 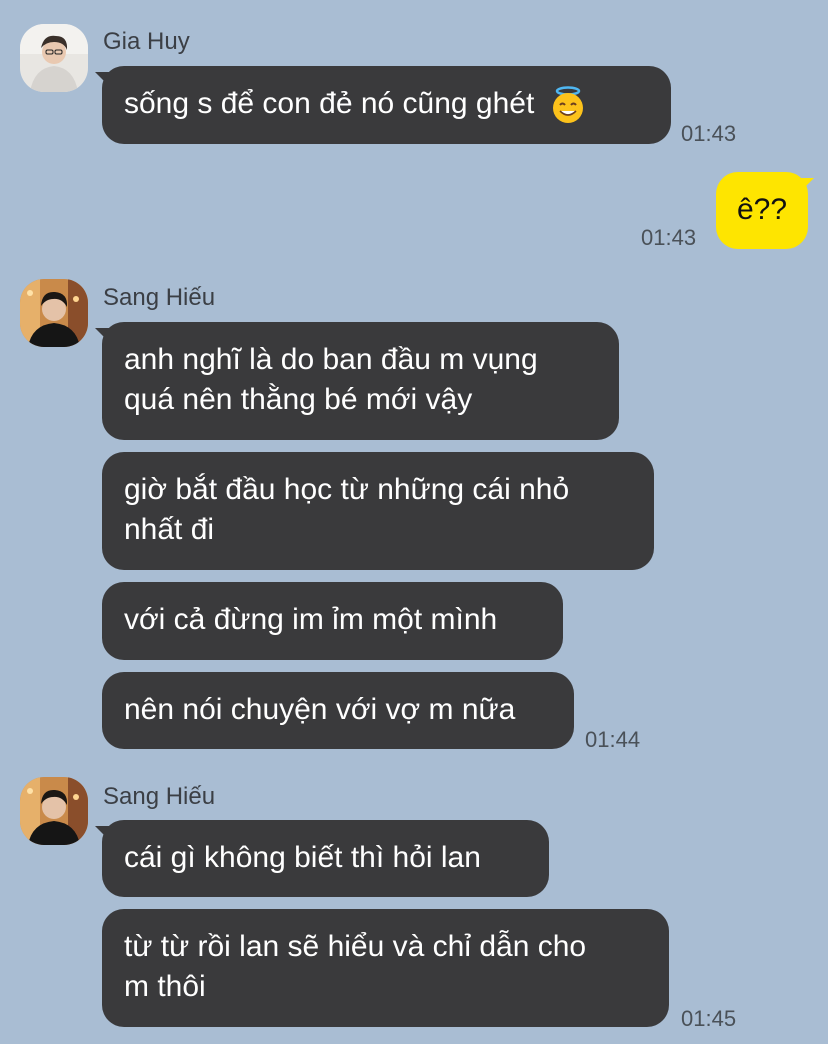 I want to click on message-bubble: với cả đừng im ỉm một mình, so click(x=332, y=621).